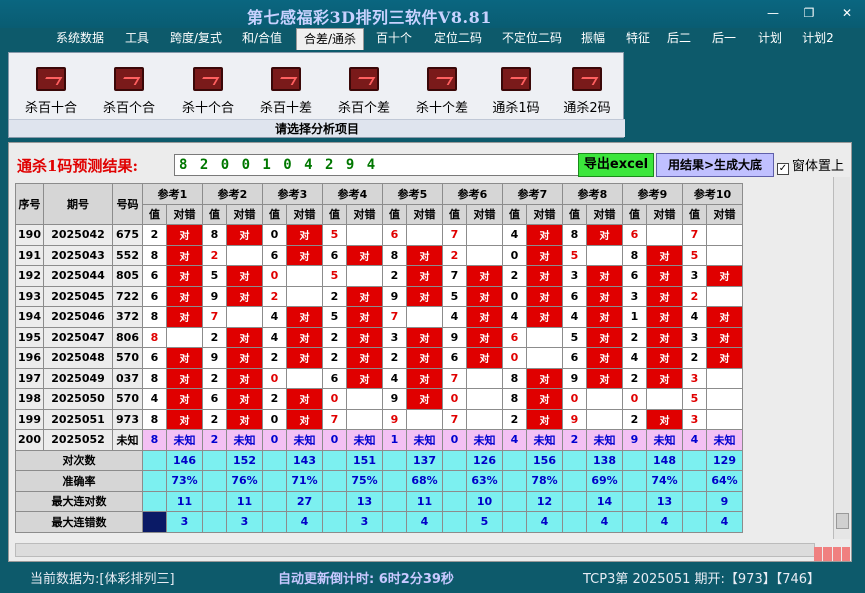 The width and height of the screenshot is (865, 593). I want to click on col-header-ref: 参考10, so click(712, 194).